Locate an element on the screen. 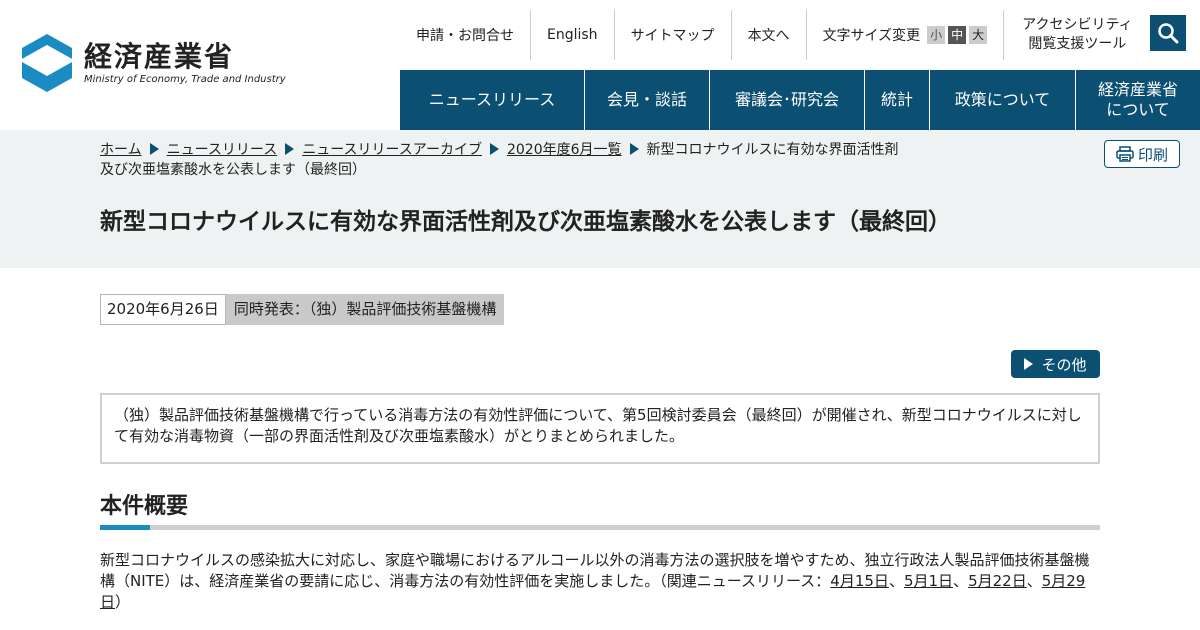  accessibility-line1: アクセシビリティ is located at coordinates (1077, 25).